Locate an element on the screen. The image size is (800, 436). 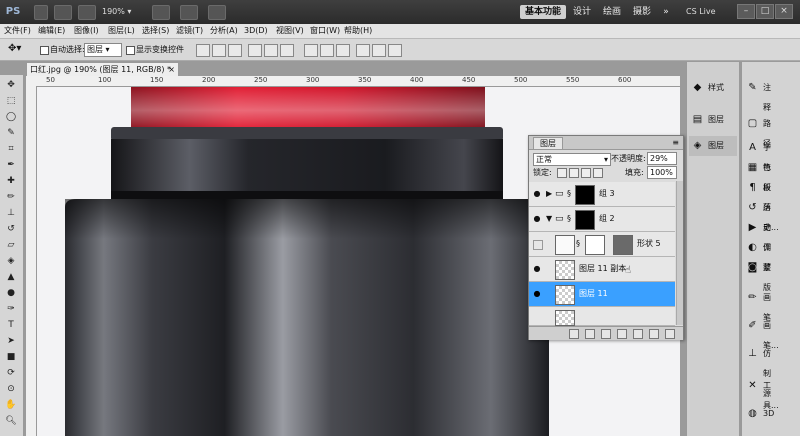
new-layer-icon is located at coordinates (654, 334).